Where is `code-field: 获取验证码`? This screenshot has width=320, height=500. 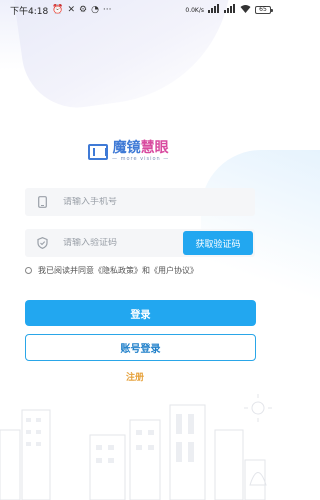
code-field: 获取验证码 is located at coordinates (140, 243).